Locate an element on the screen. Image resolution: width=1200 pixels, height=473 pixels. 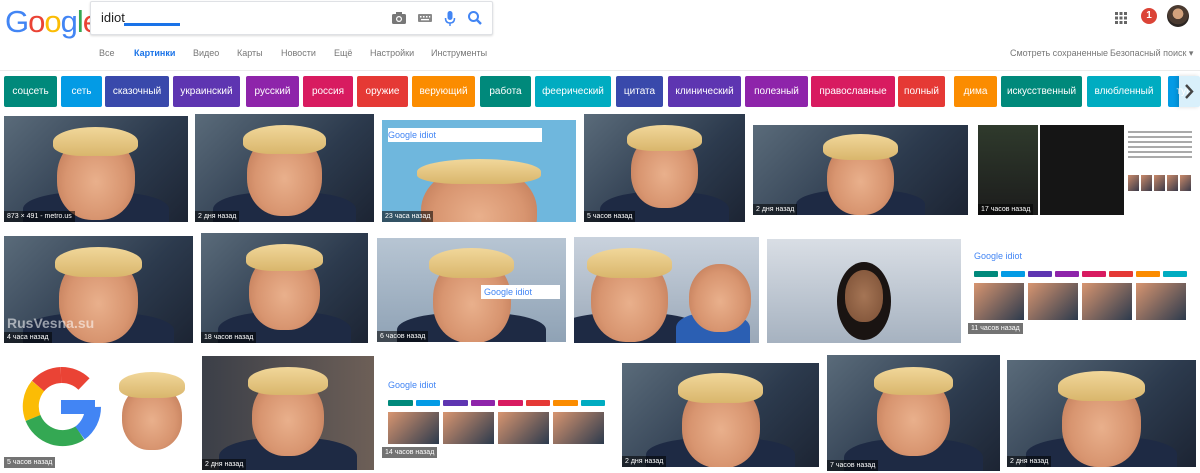
image-caption: 6 часов назад is located at coordinates (403, 336).